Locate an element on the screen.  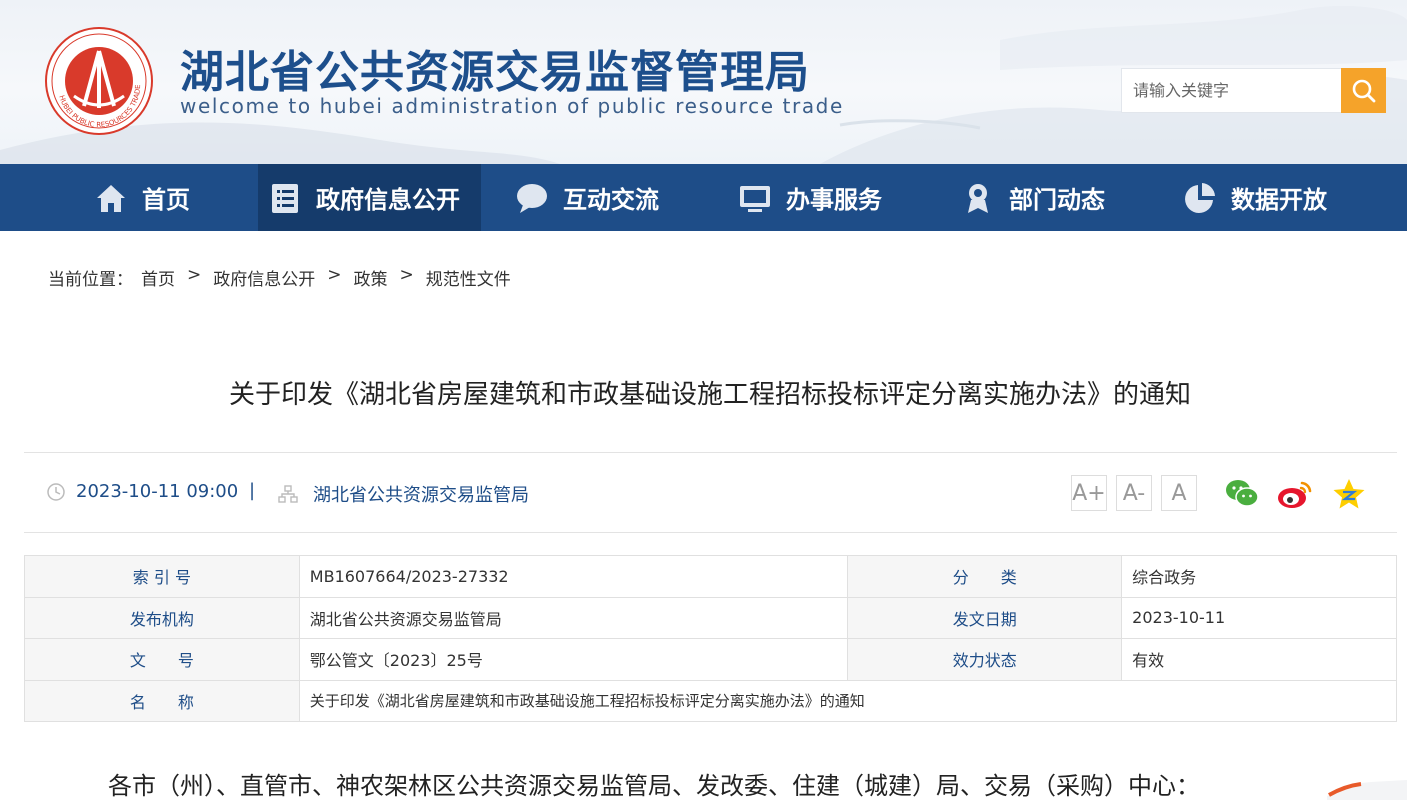
person-pin-icon is located at coordinates (978, 198).